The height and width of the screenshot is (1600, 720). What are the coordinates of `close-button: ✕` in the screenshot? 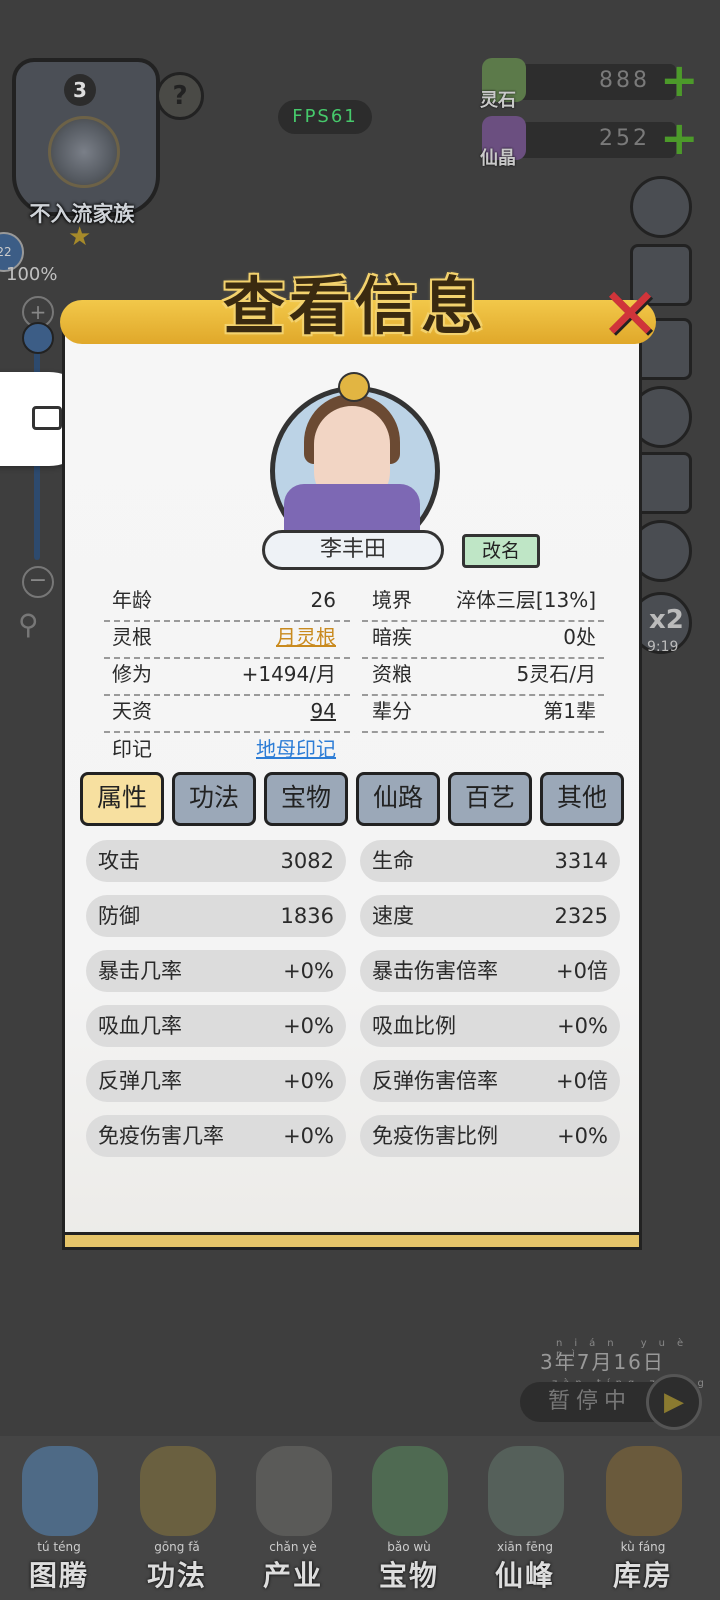 It's located at (630, 314).